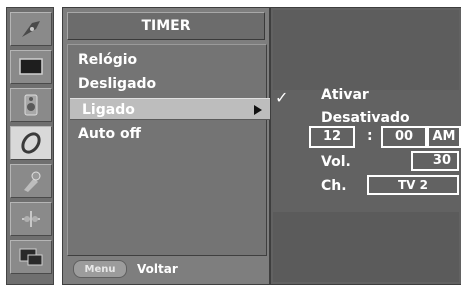 Image resolution: width=461 pixels, height=287 pixels. I want to click on menu-item-auto-off: Auto off, so click(109, 134).